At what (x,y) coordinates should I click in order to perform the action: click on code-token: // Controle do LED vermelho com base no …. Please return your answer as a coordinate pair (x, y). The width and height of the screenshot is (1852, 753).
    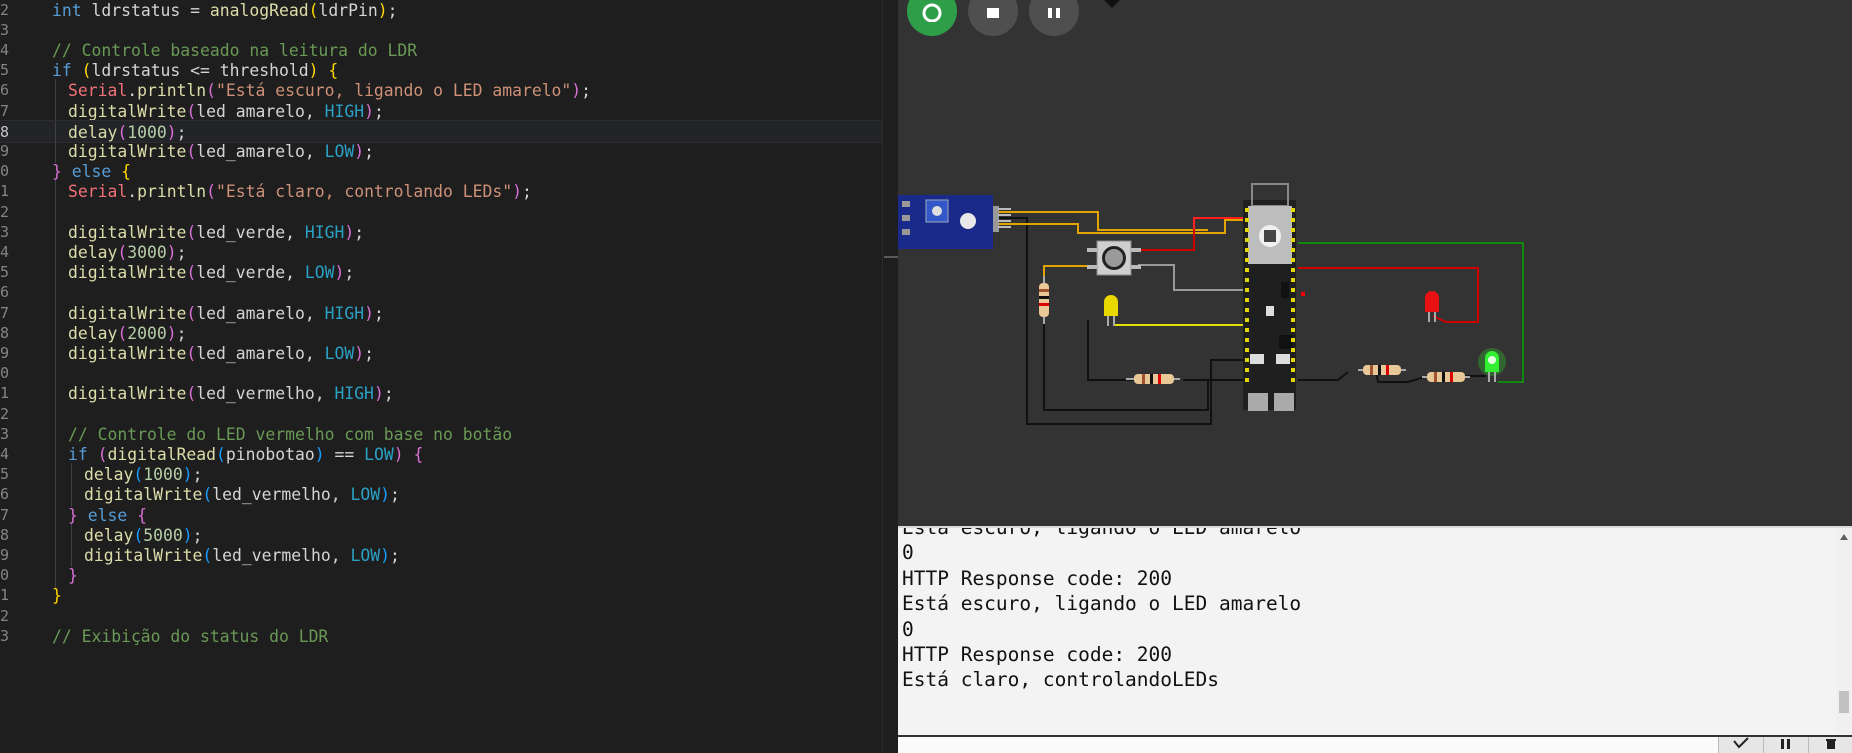
    Looking at the image, I should click on (290, 434).